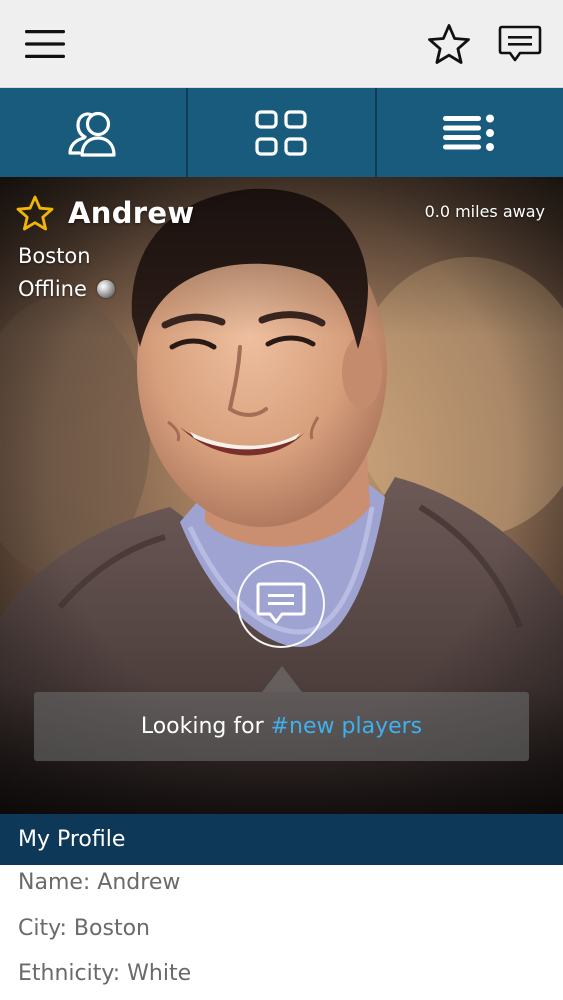 The image size is (563, 1000). I want to click on users-icon, so click(92, 134).